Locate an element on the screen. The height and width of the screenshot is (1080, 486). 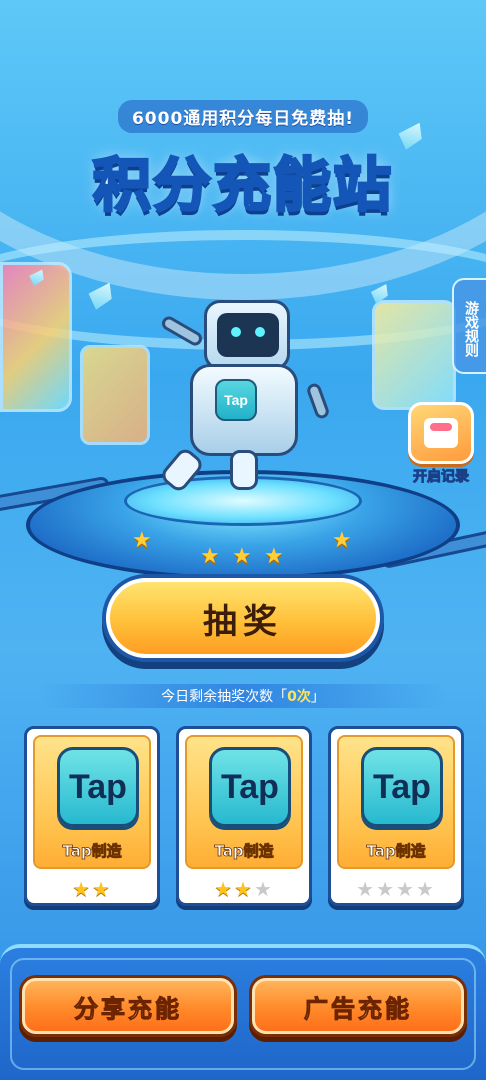
promo-subtitle: 6000通用积分每日免费抽! is located at coordinates (243, 116).